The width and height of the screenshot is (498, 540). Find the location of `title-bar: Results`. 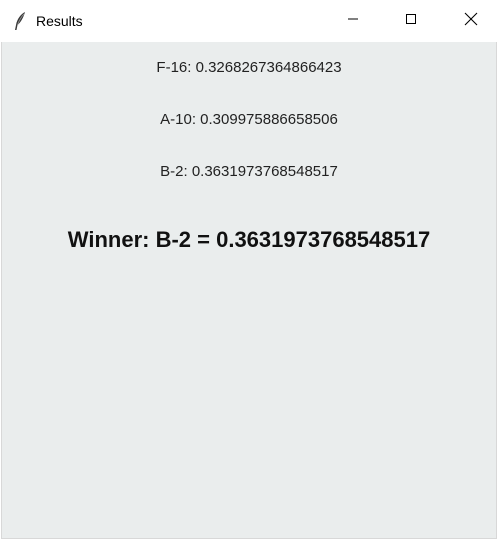

title-bar: Results is located at coordinates (249, 21).